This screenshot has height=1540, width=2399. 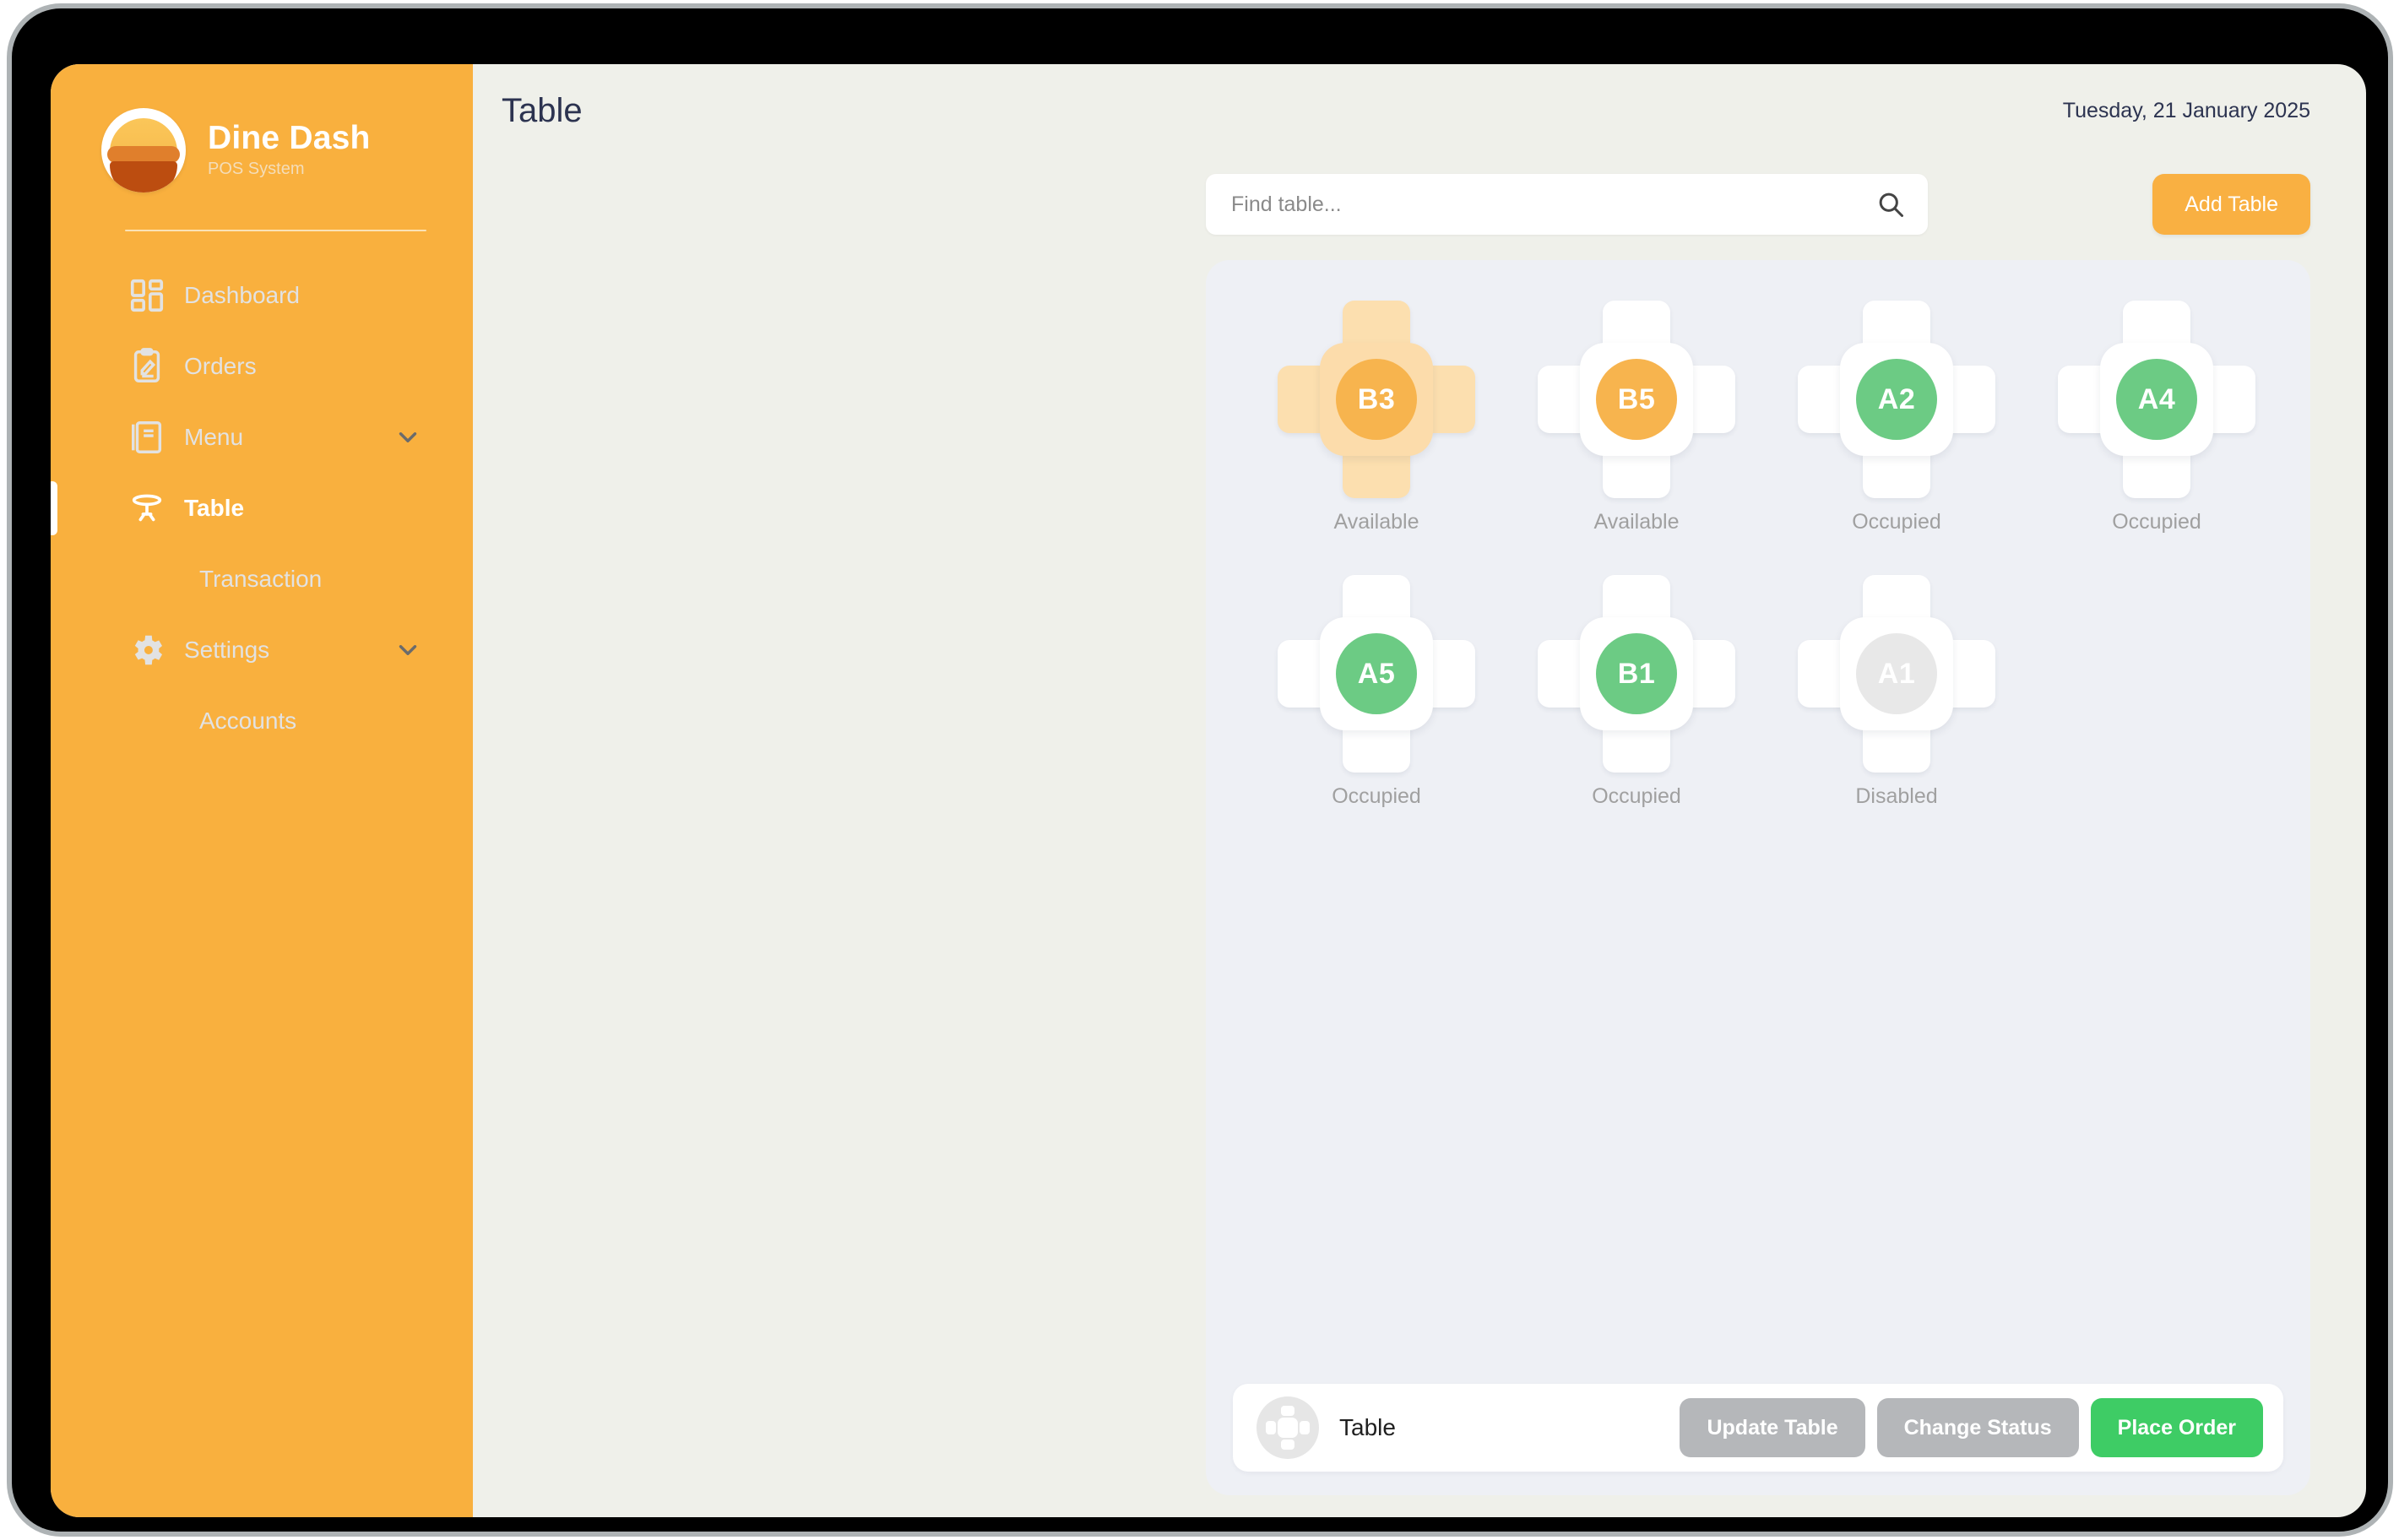 I want to click on action-bar-buttons: Update Table Change Status Place Order, so click(x=1971, y=1427).